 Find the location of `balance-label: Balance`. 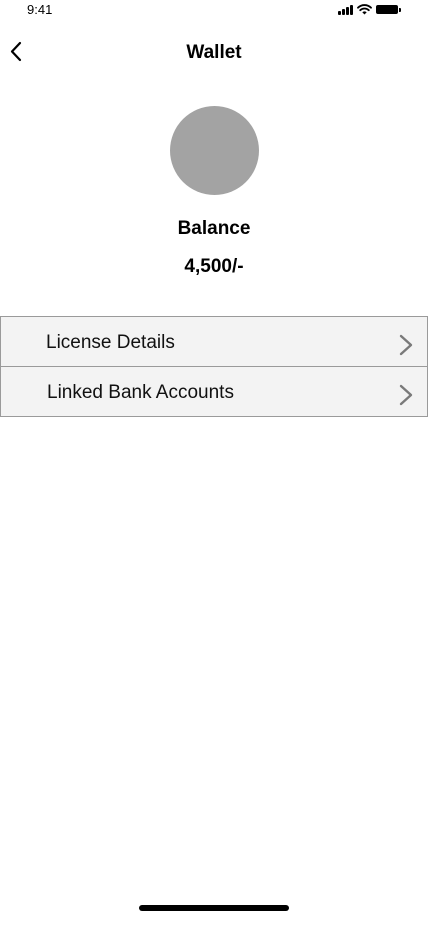

balance-label: Balance is located at coordinates (214, 228).